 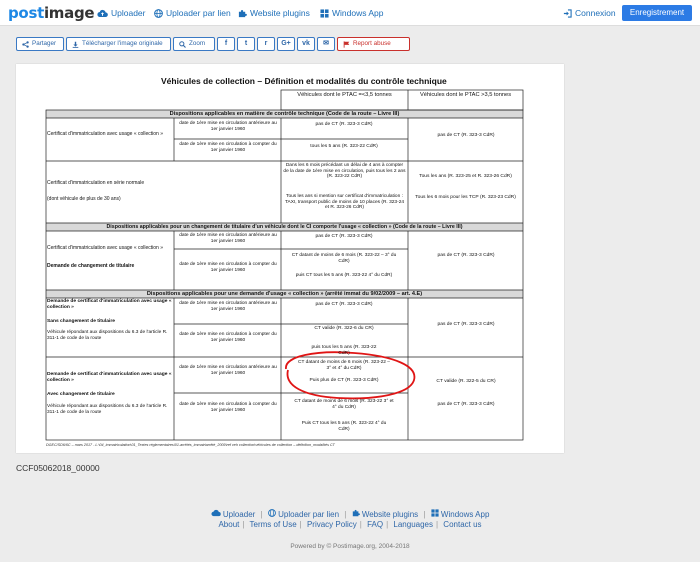 I want to click on row5-label2: Avec changement de titulaire, so click(x=81, y=394).